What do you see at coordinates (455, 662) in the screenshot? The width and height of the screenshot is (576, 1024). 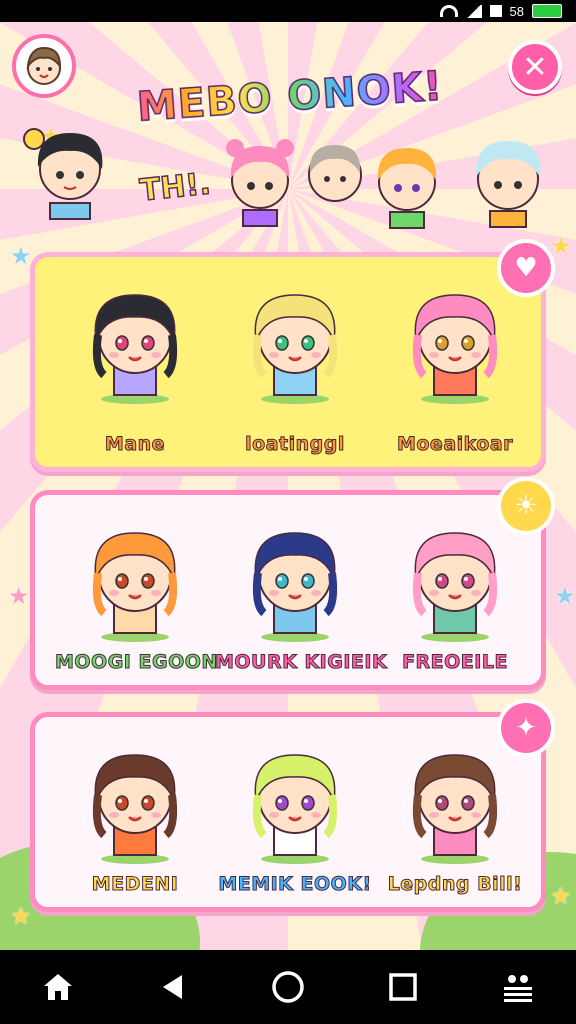 I see `character-name: FREOEILE` at bounding box center [455, 662].